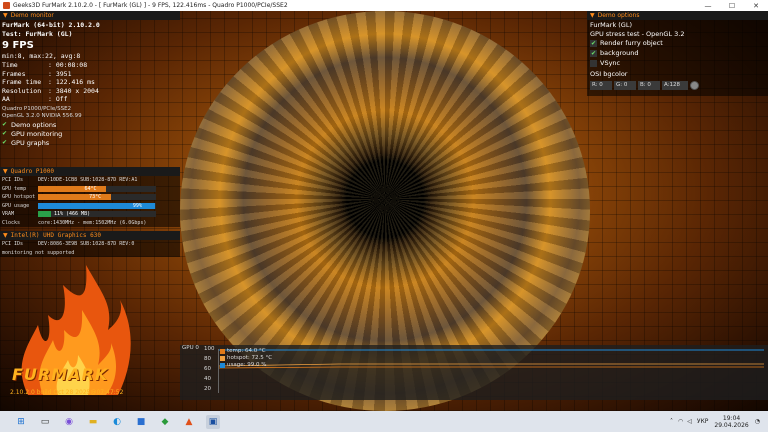 This screenshot has height=432, width=768. I want to click on gpu0-header: ▼ Quadro P1000, so click(90, 171).